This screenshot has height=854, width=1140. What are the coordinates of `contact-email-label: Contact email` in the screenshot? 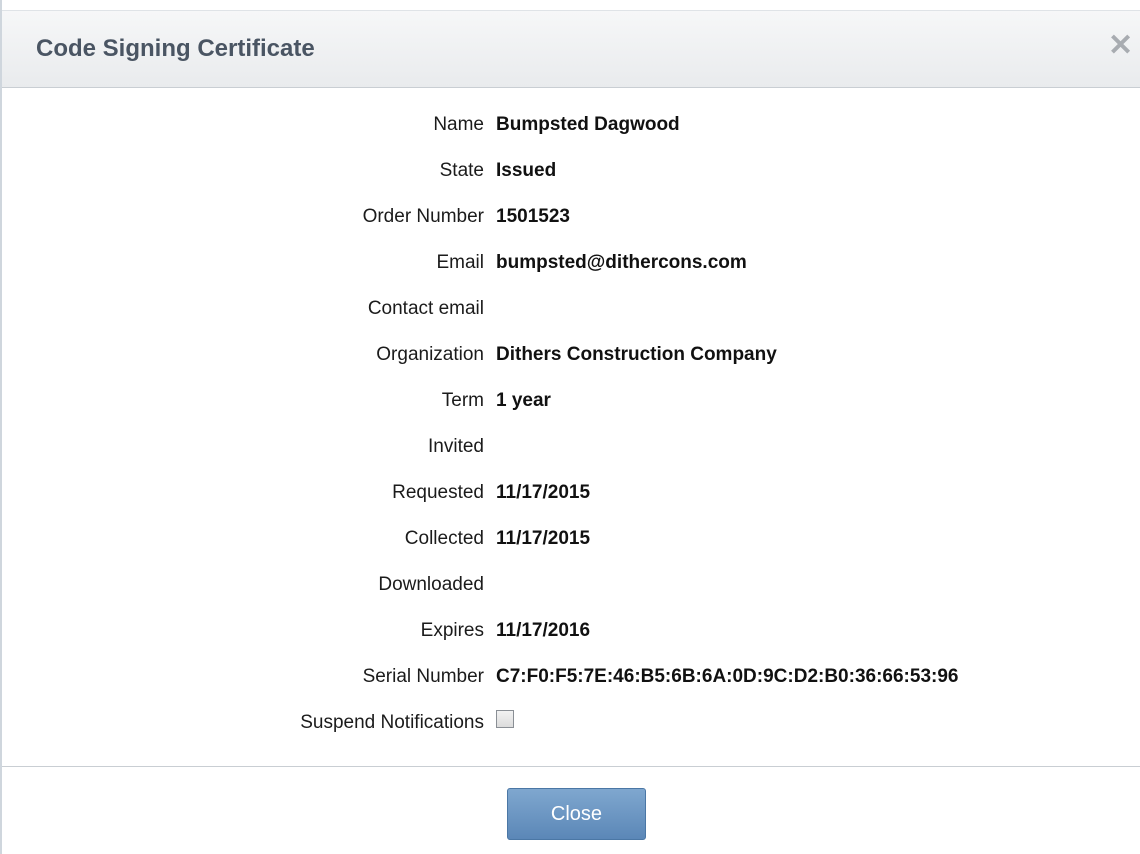 It's located at (425, 308).